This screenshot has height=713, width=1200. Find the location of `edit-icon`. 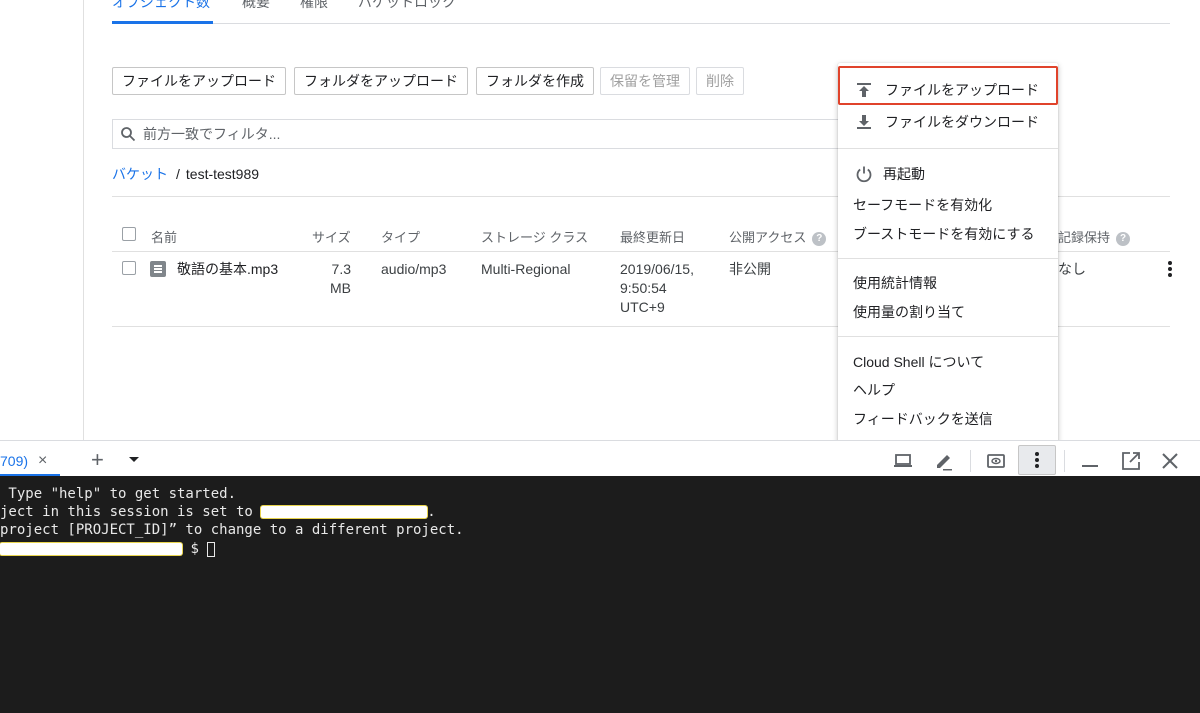

edit-icon is located at coordinates (944, 461).